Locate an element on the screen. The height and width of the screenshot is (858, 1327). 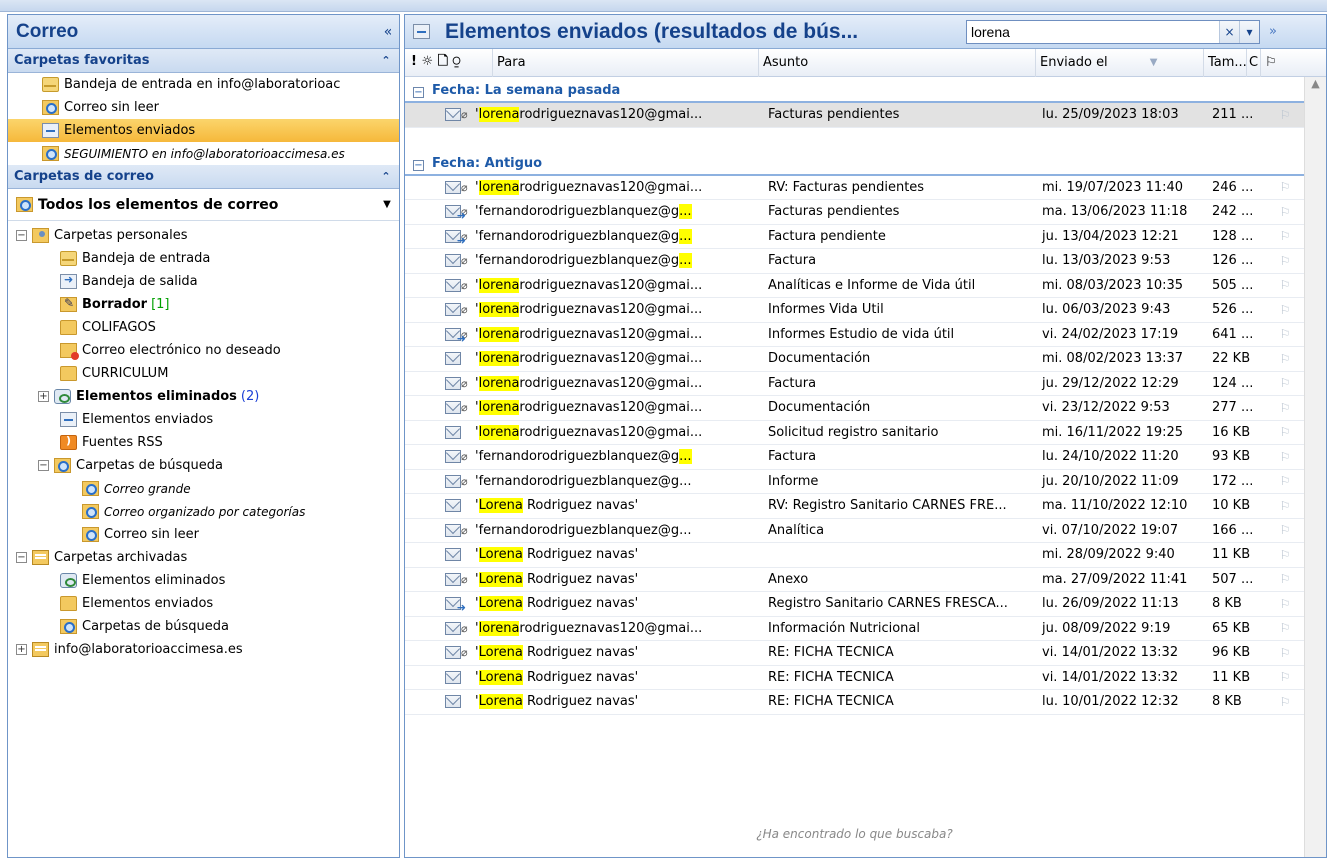
column-category: C is located at coordinates (1254, 62).